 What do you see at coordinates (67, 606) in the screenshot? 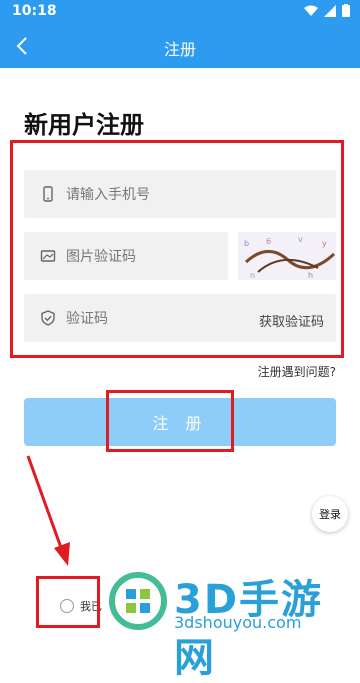
I see `agreement-radio` at bounding box center [67, 606].